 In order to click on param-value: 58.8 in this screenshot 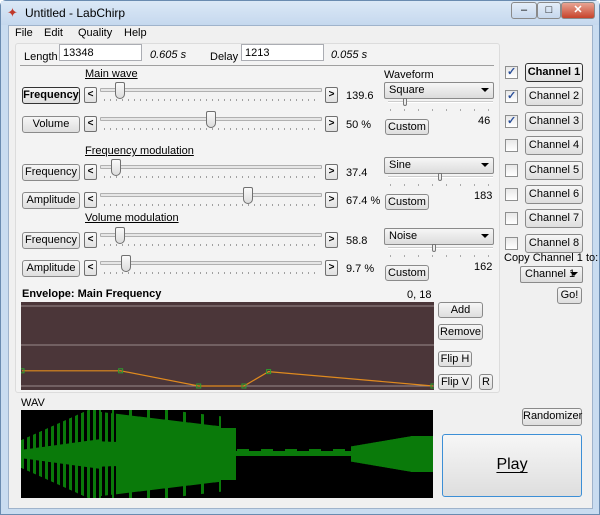, I will do `click(357, 241)`.